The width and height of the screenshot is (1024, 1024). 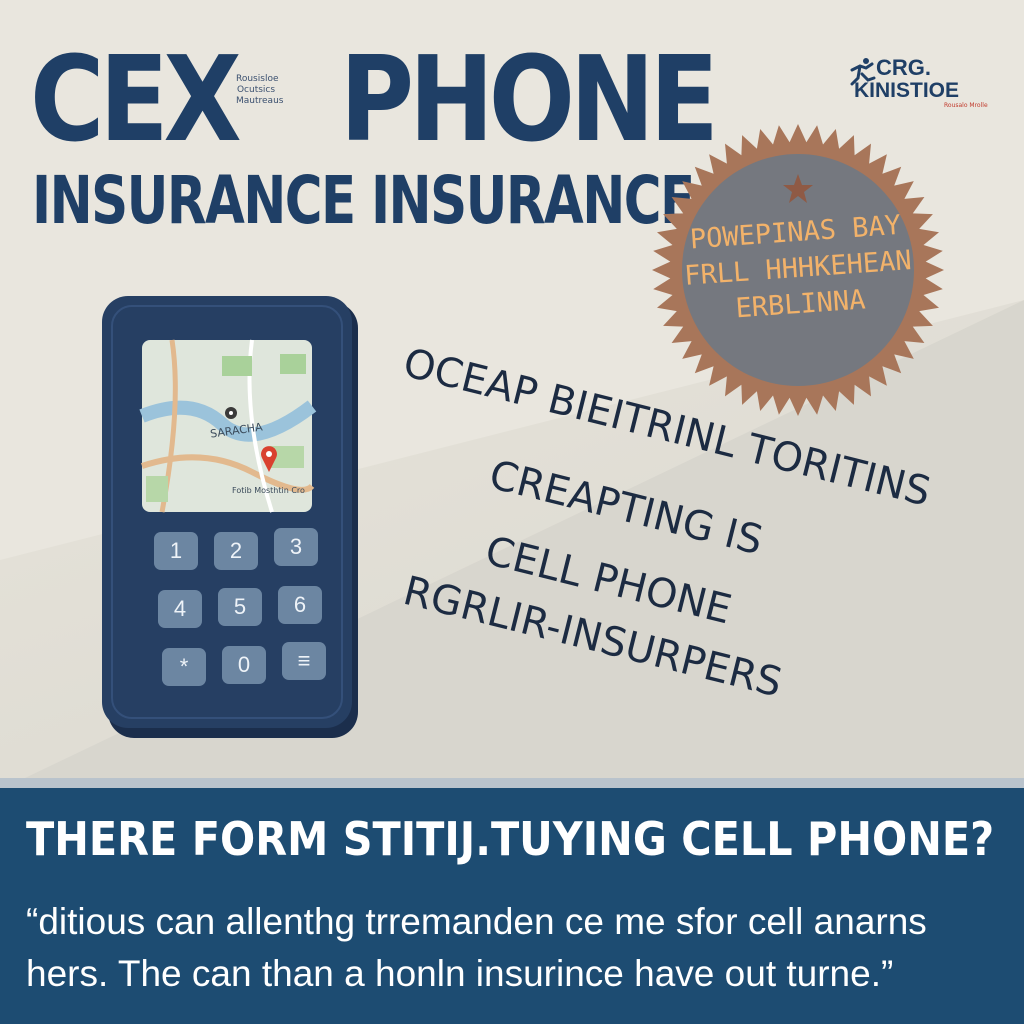 What do you see at coordinates (268, 490) in the screenshot?
I see `map-label-2: Fotib Mosthtin Cro` at bounding box center [268, 490].